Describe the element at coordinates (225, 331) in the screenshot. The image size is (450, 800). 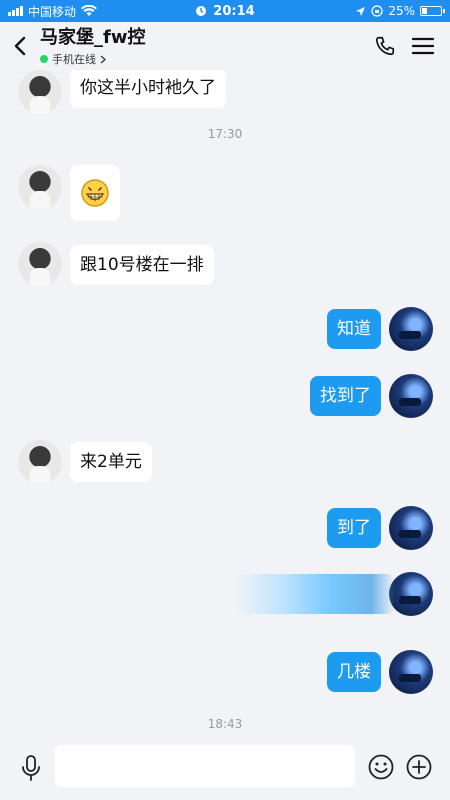
I see `message-row: 知道` at that location.